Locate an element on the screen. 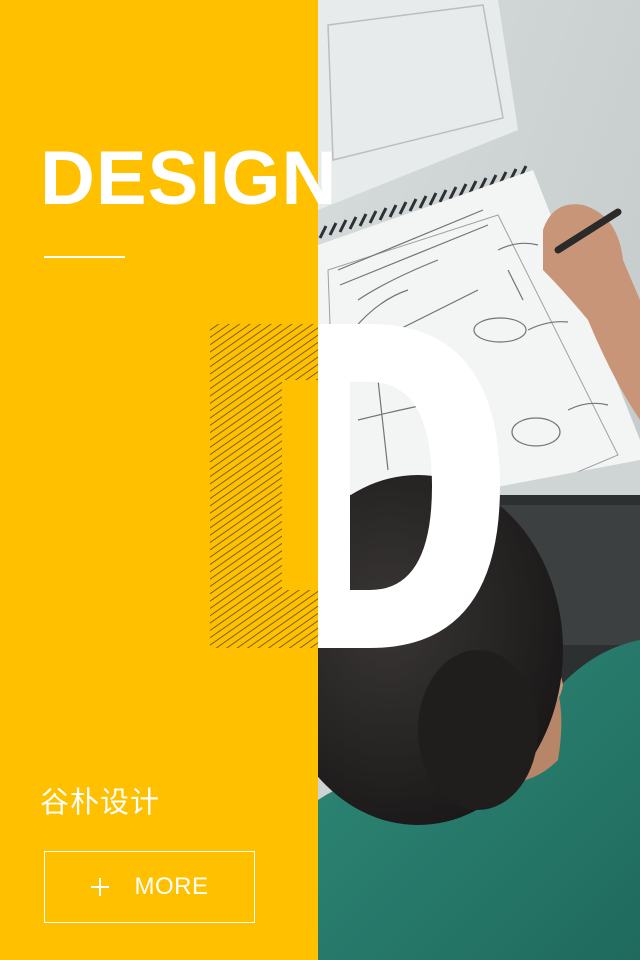 This screenshot has height=960, width=640. page-title: DESIGN is located at coordinates (189, 178).